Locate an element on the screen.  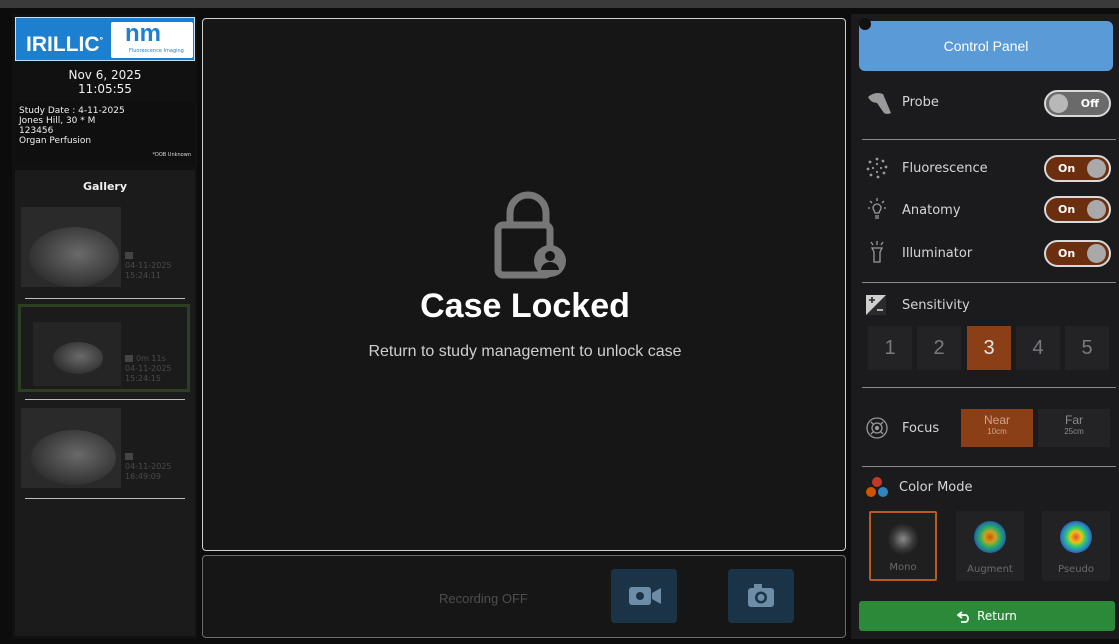
mono-swatch is located at coordinates (903, 539).